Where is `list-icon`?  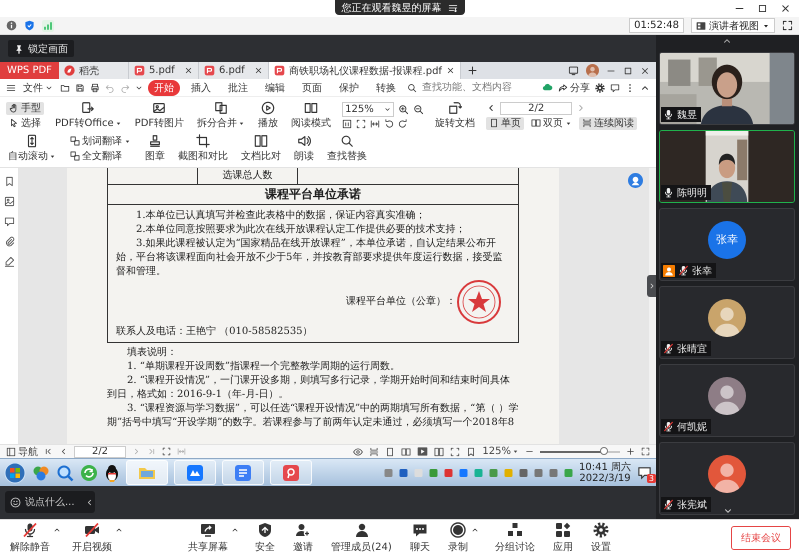
list-icon is located at coordinates (453, 7).